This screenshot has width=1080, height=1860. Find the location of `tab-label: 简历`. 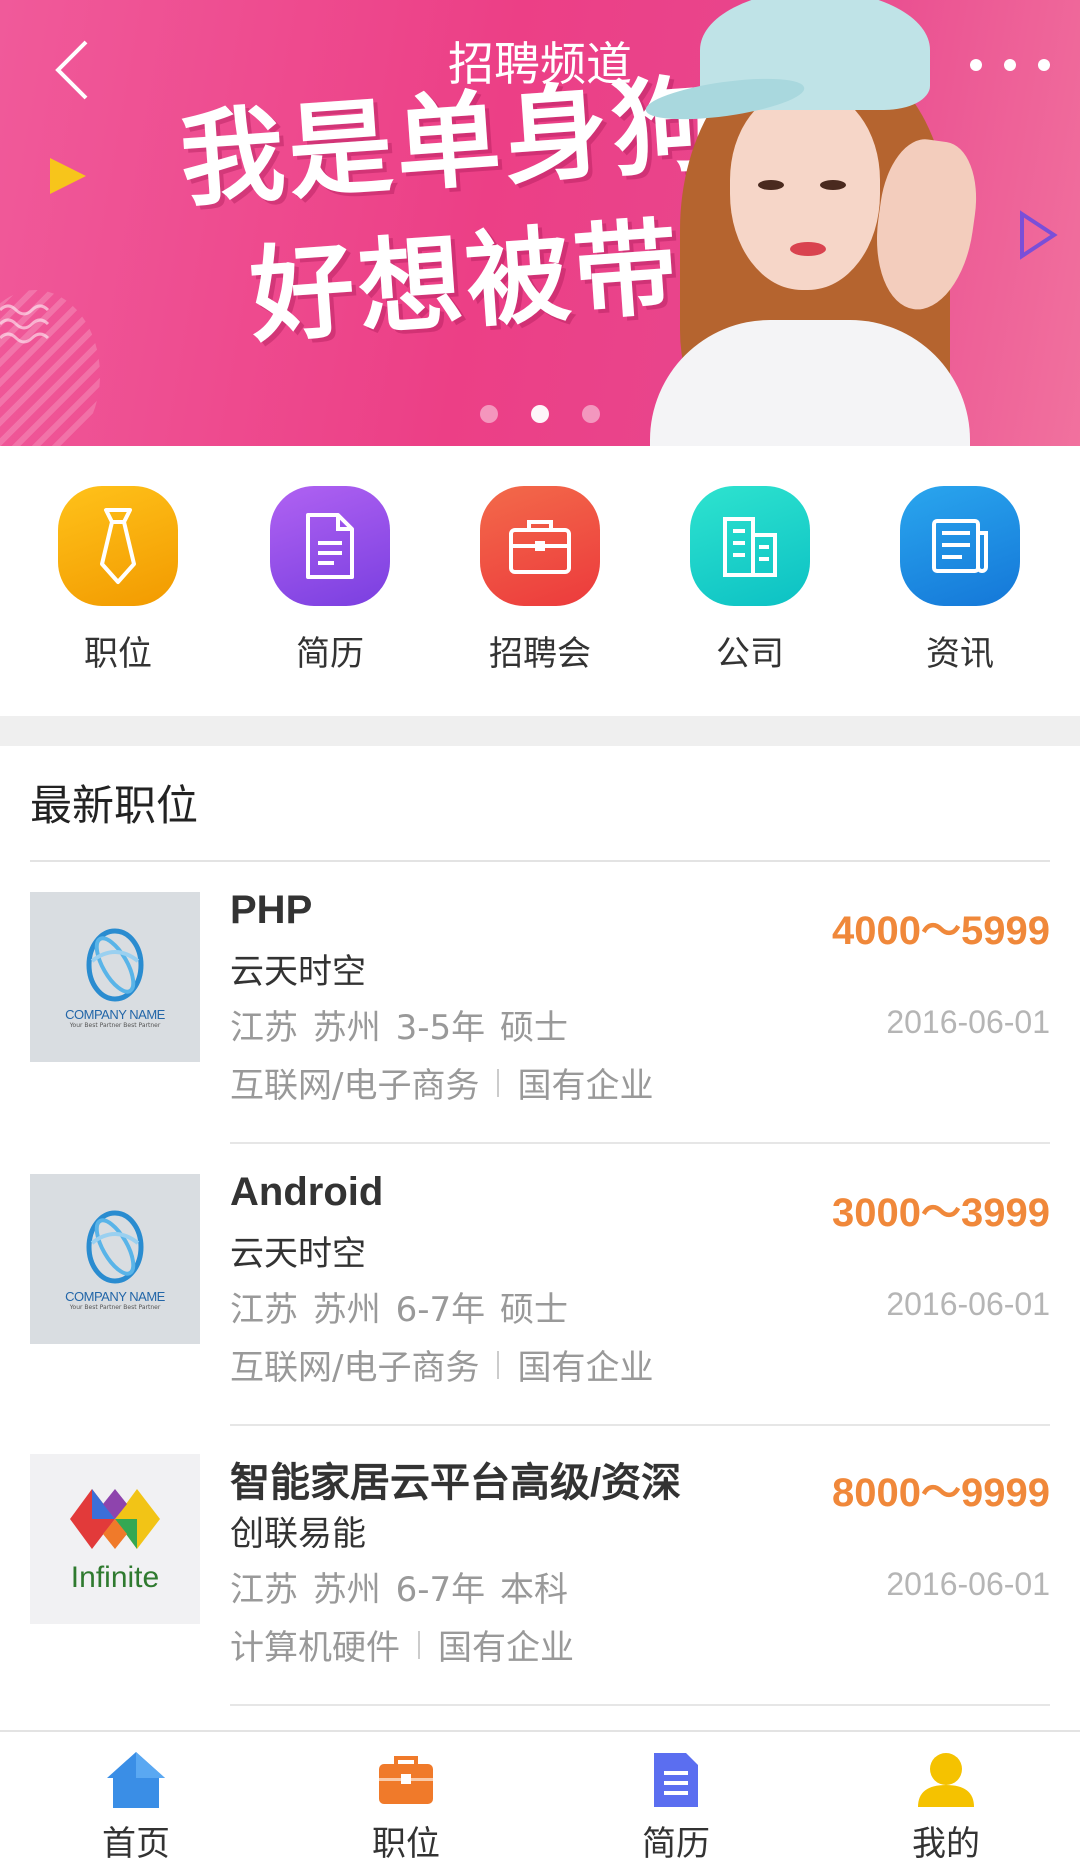

tab-label: 简历 is located at coordinates (676, 1842).